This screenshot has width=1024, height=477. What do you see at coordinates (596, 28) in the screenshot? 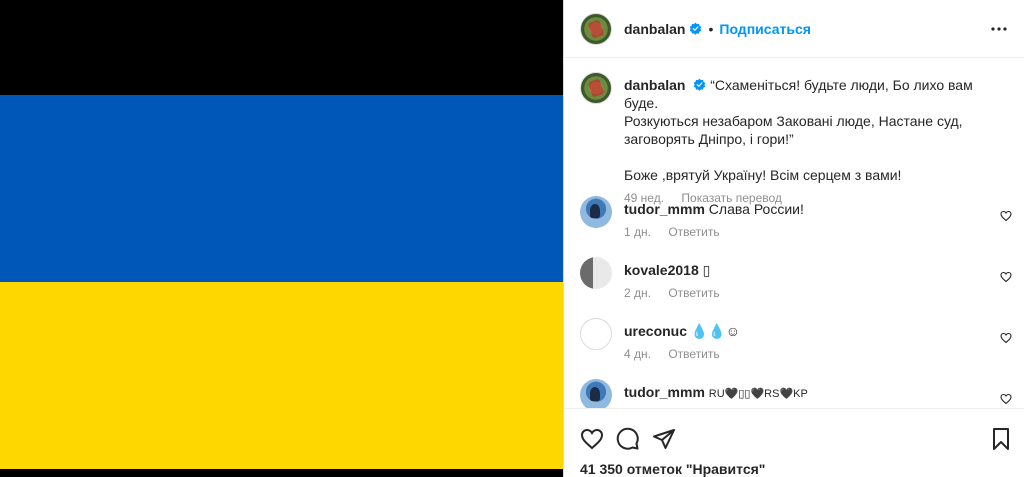
I see `author-avatar` at bounding box center [596, 28].